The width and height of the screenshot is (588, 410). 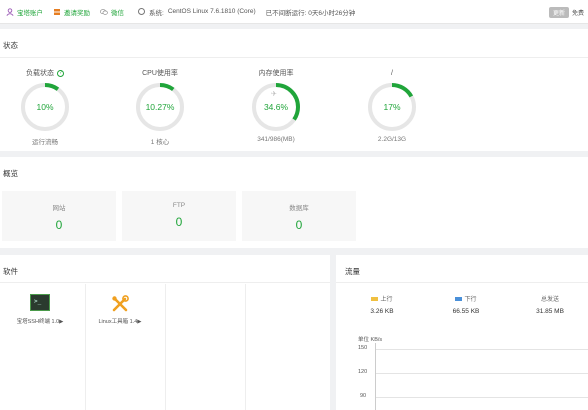 What do you see at coordinates (10, 45) in the screenshot?
I see `status-title: 状态` at bounding box center [10, 45].